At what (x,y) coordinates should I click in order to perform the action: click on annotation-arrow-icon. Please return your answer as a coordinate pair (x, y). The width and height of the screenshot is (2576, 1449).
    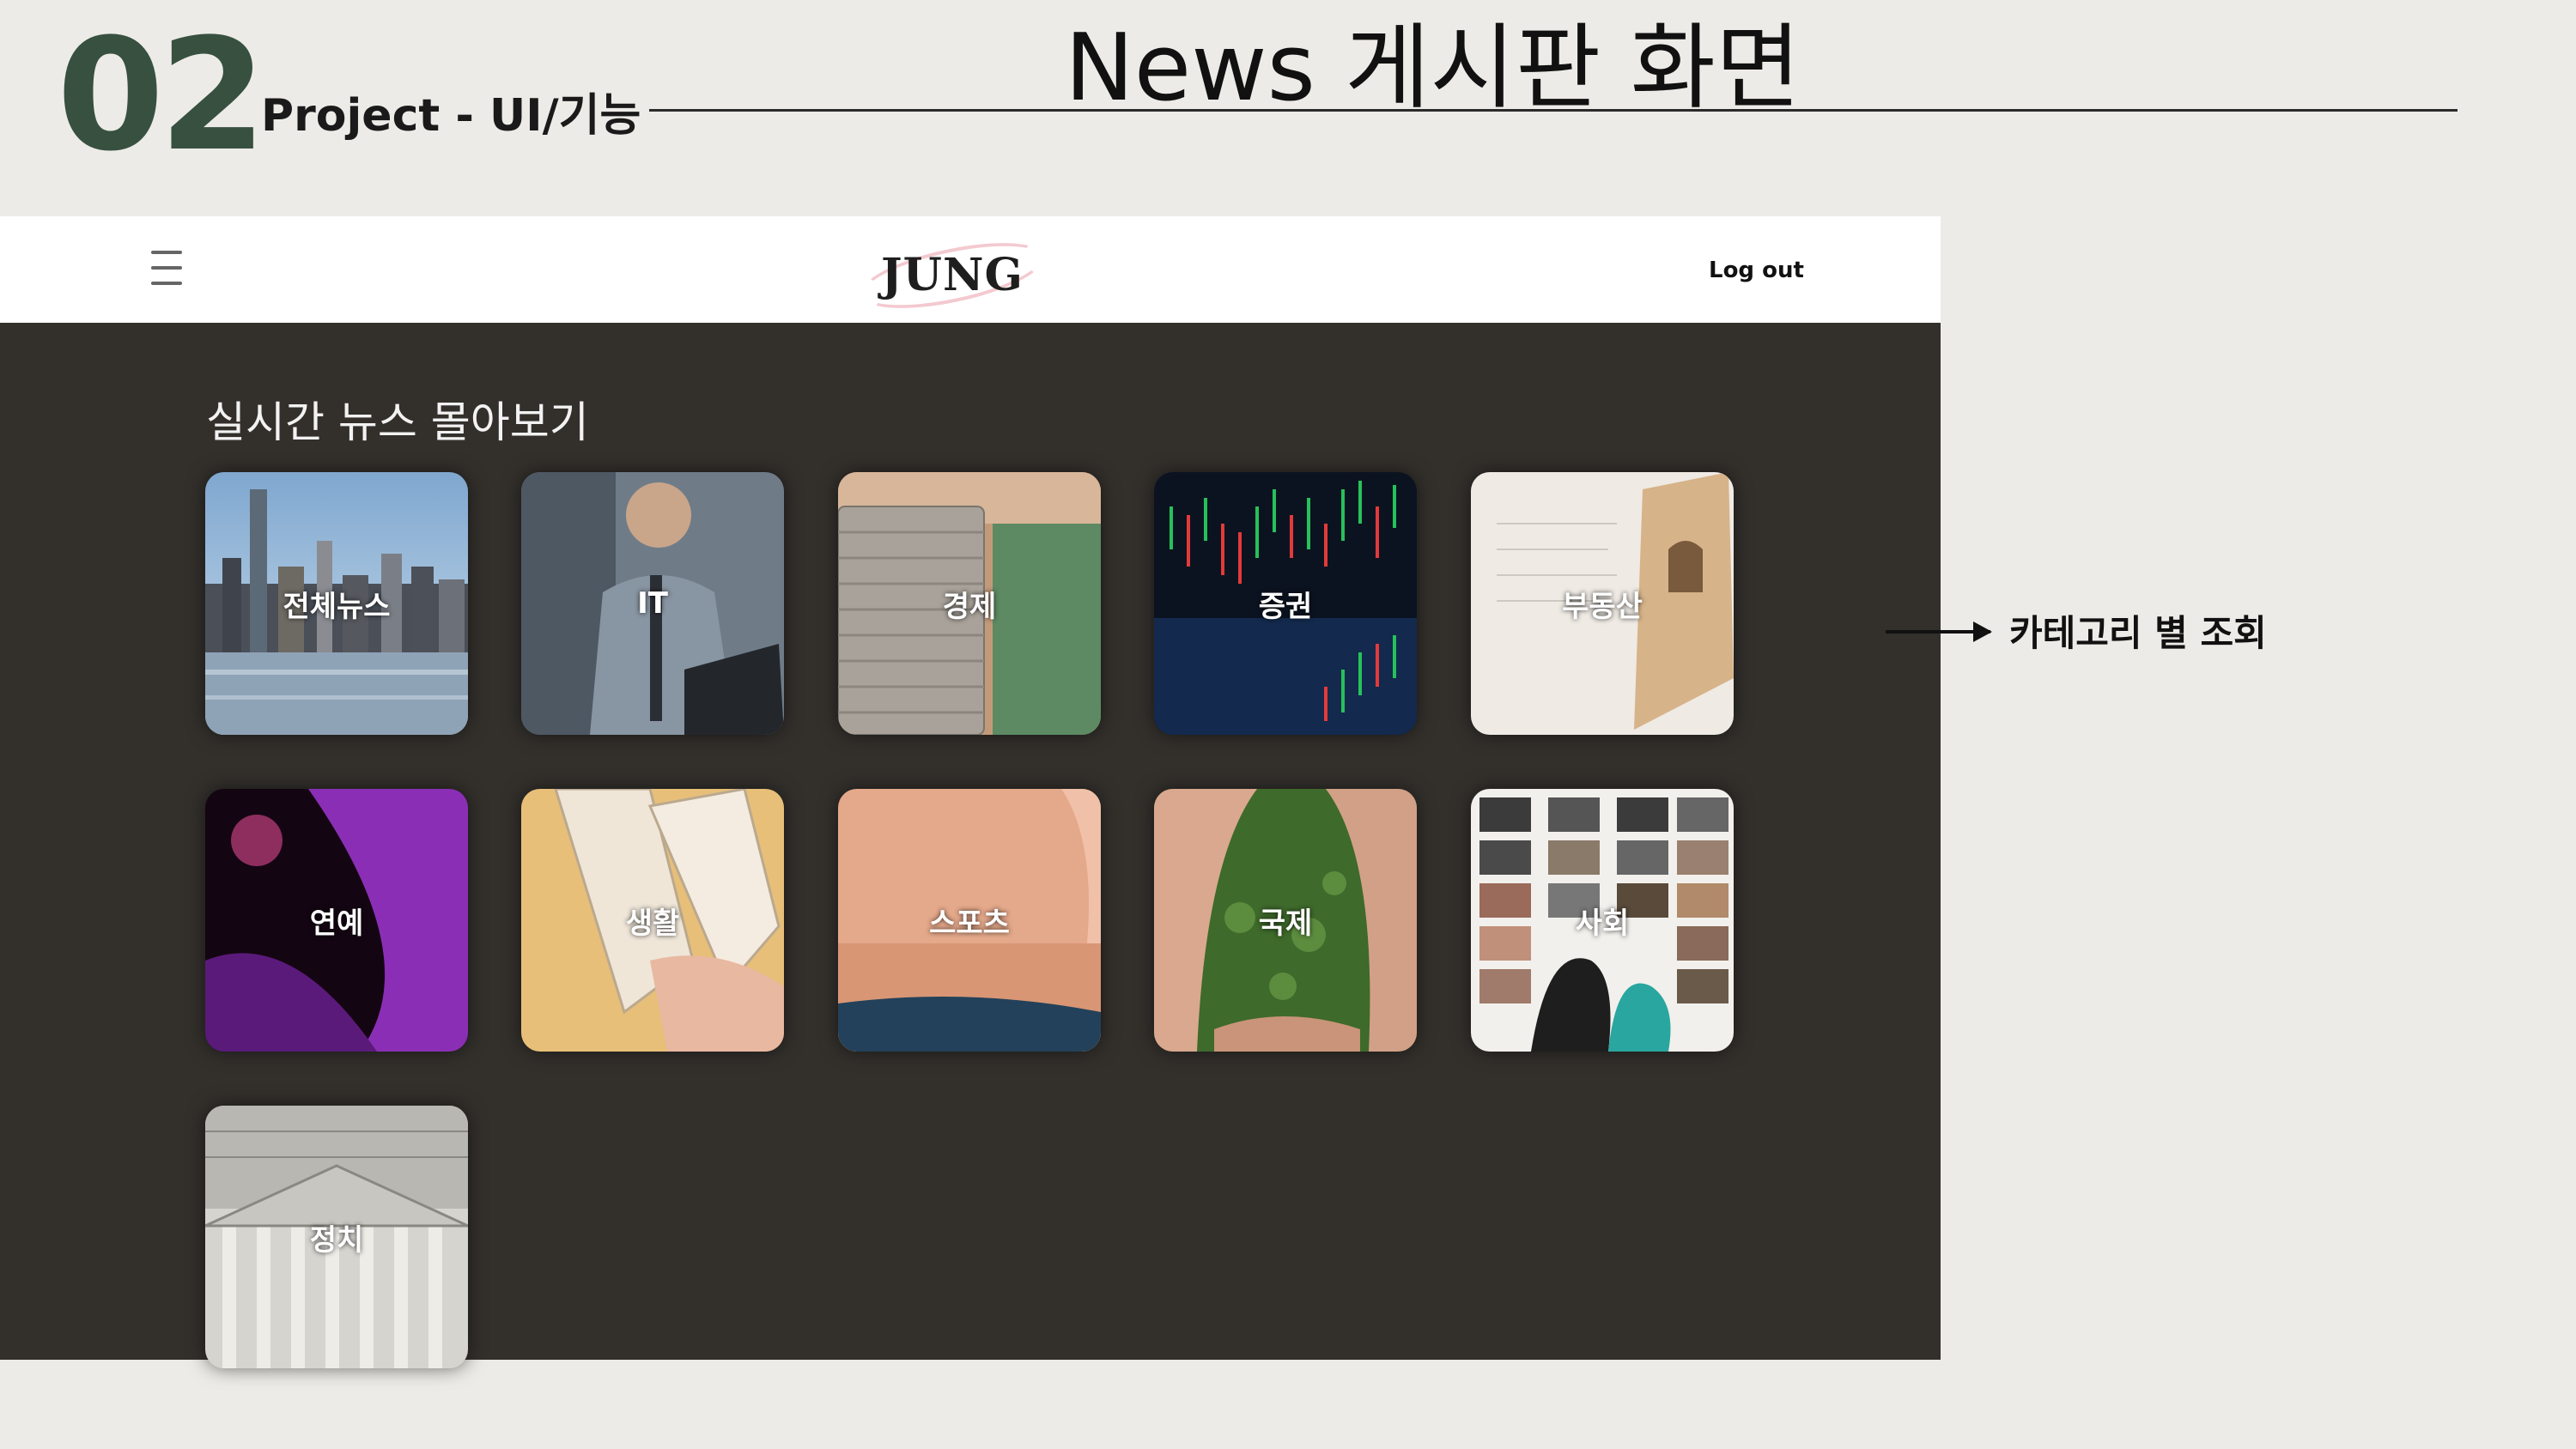
    Looking at the image, I should click on (1939, 631).